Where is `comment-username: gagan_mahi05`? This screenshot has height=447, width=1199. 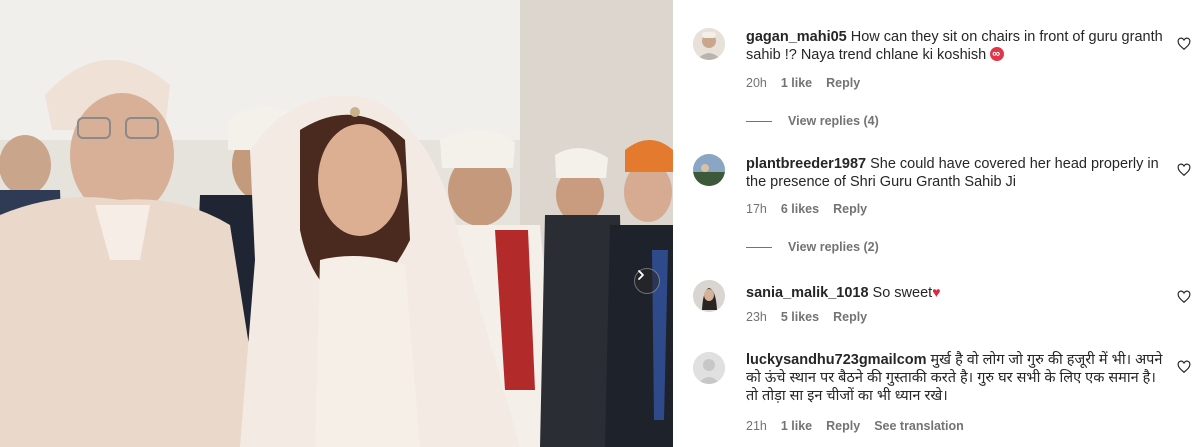
comment-username: gagan_mahi05 is located at coordinates (796, 37).